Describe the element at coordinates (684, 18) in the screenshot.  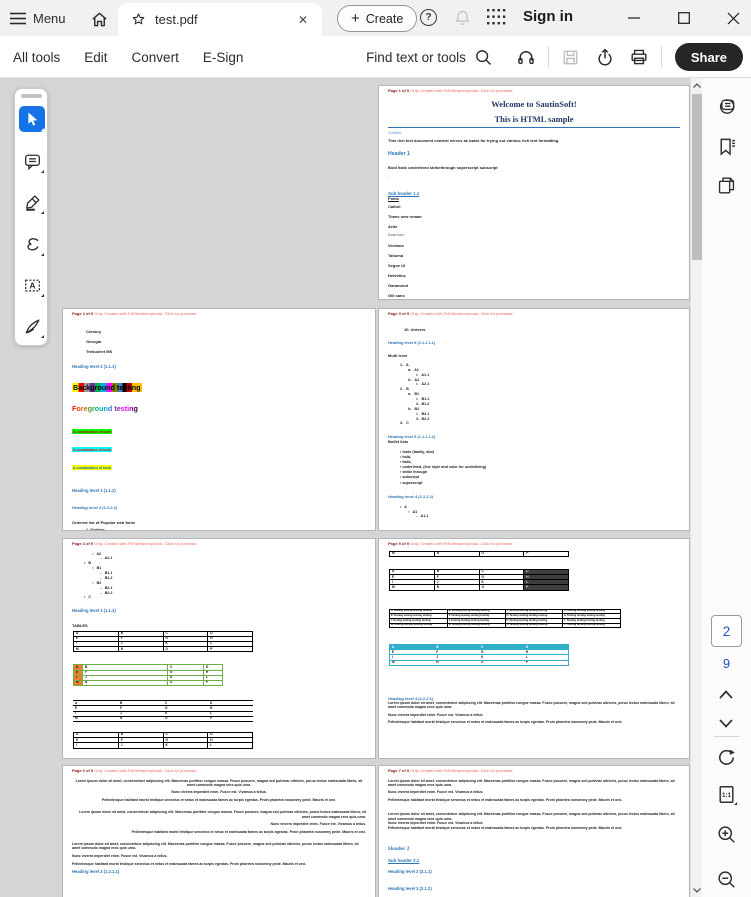
I see `window-maximize-button` at that location.